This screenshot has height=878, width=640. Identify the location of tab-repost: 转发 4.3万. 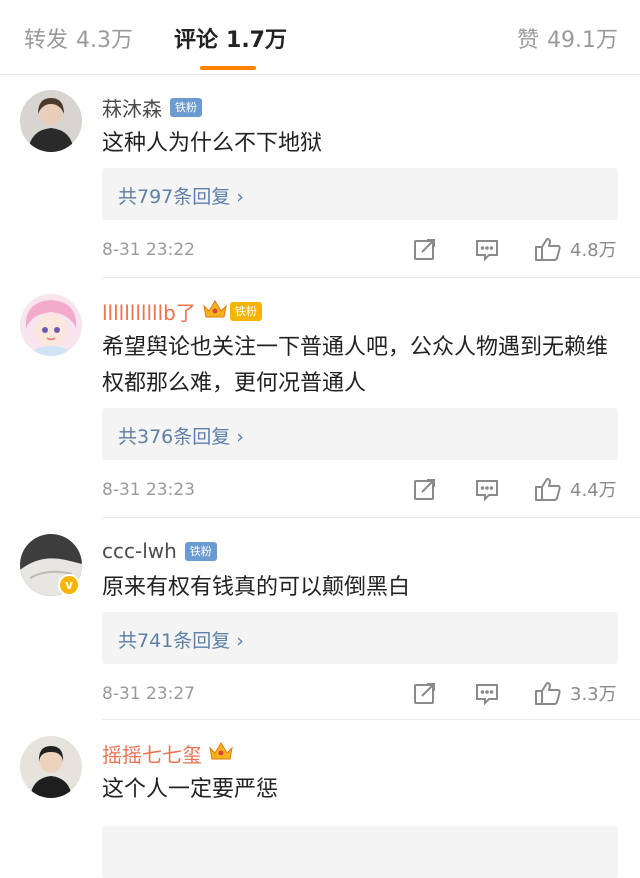
(78, 38).